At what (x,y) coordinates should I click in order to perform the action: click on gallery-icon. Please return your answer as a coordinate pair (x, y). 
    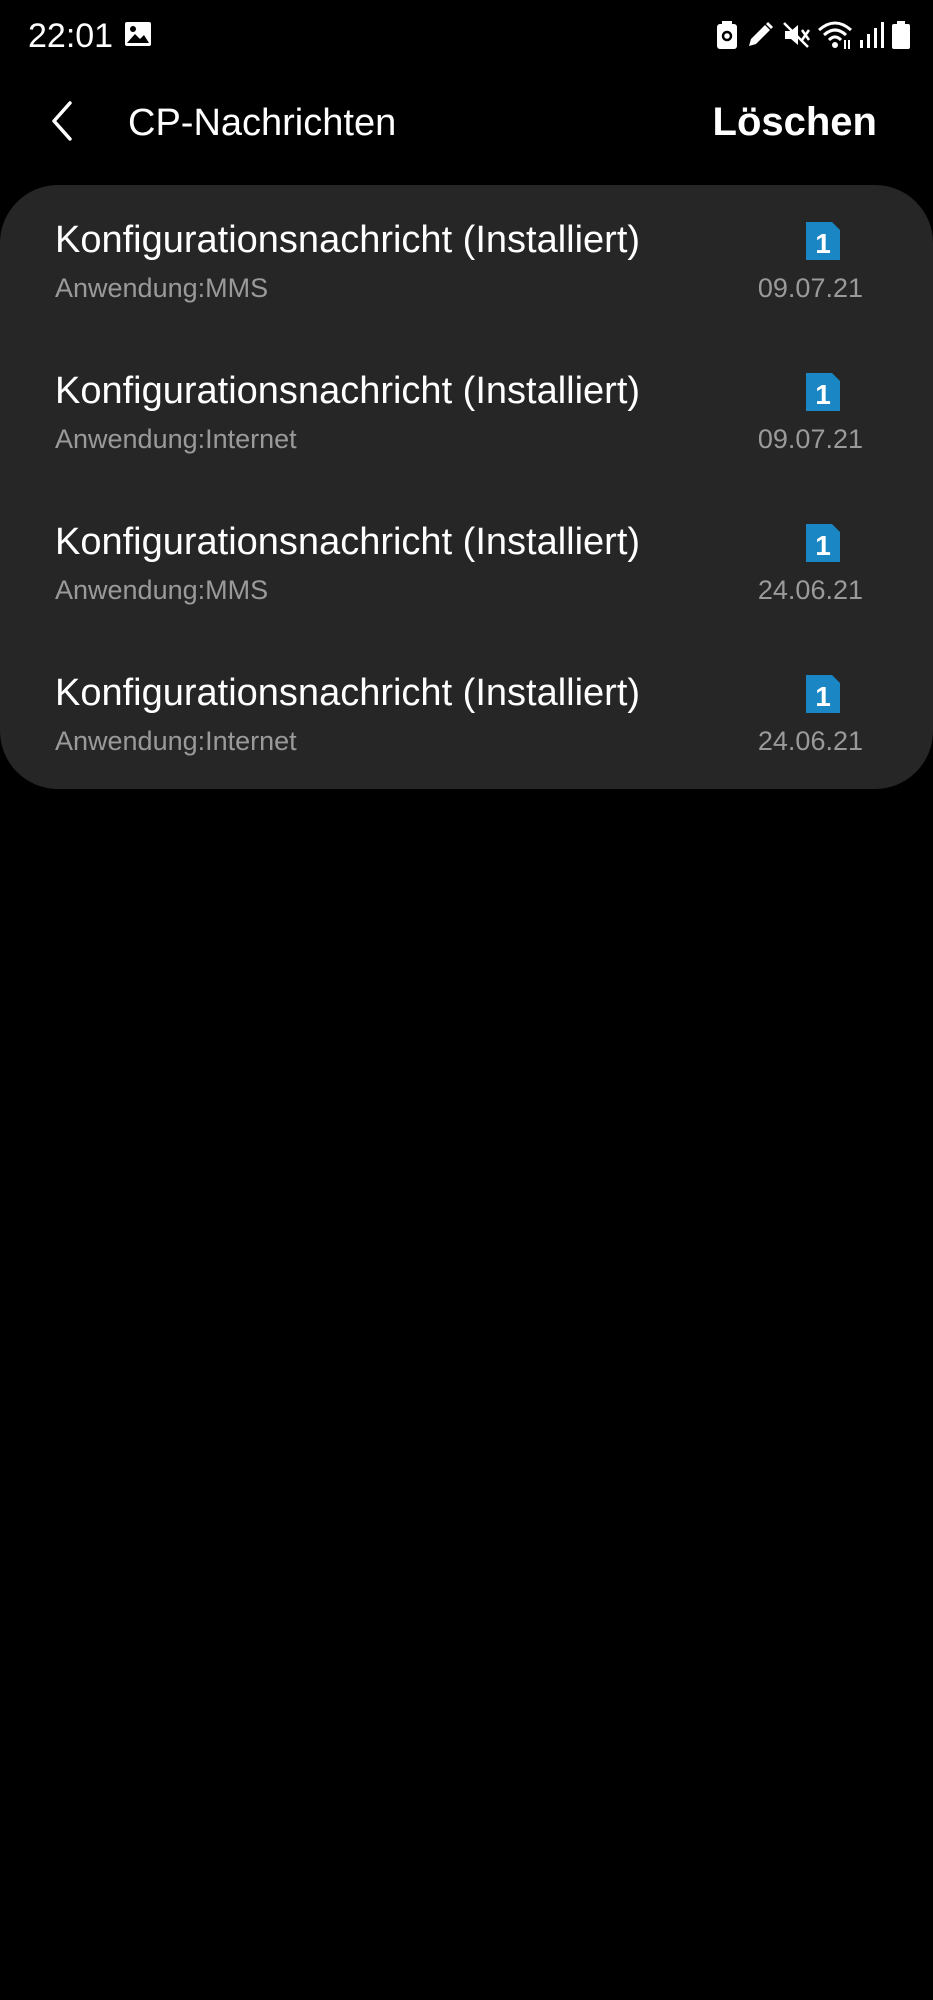
    Looking at the image, I should click on (138, 34).